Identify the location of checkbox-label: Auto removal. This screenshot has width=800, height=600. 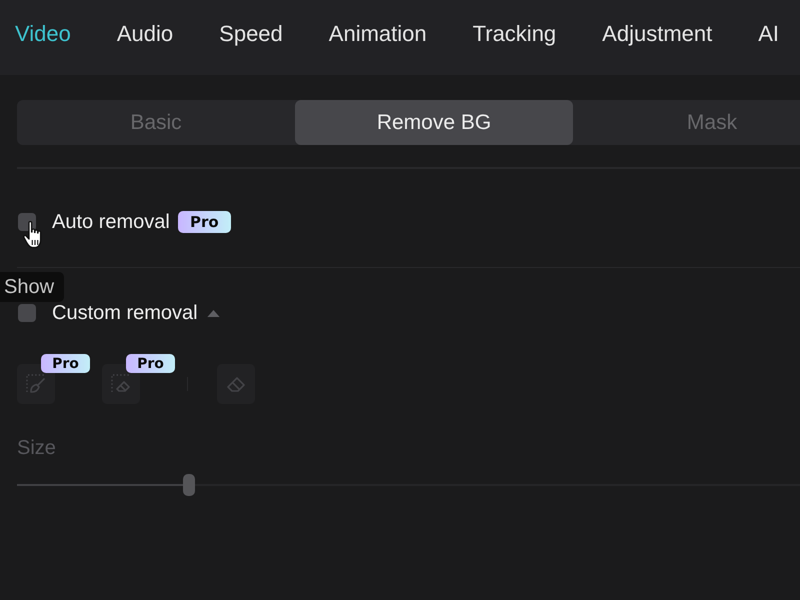
(111, 222).